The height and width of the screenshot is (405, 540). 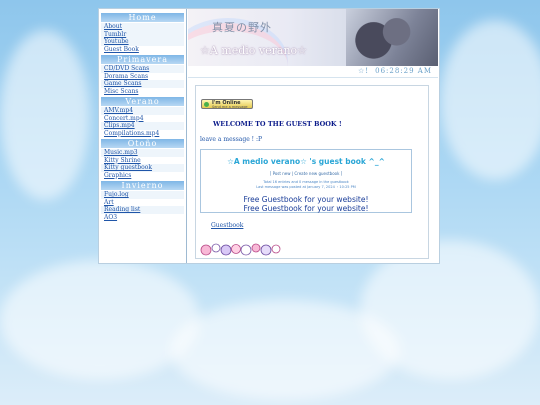 I want to click on sidebar-link-misc-scans: Misc Scans, so click(x=142, y=92).